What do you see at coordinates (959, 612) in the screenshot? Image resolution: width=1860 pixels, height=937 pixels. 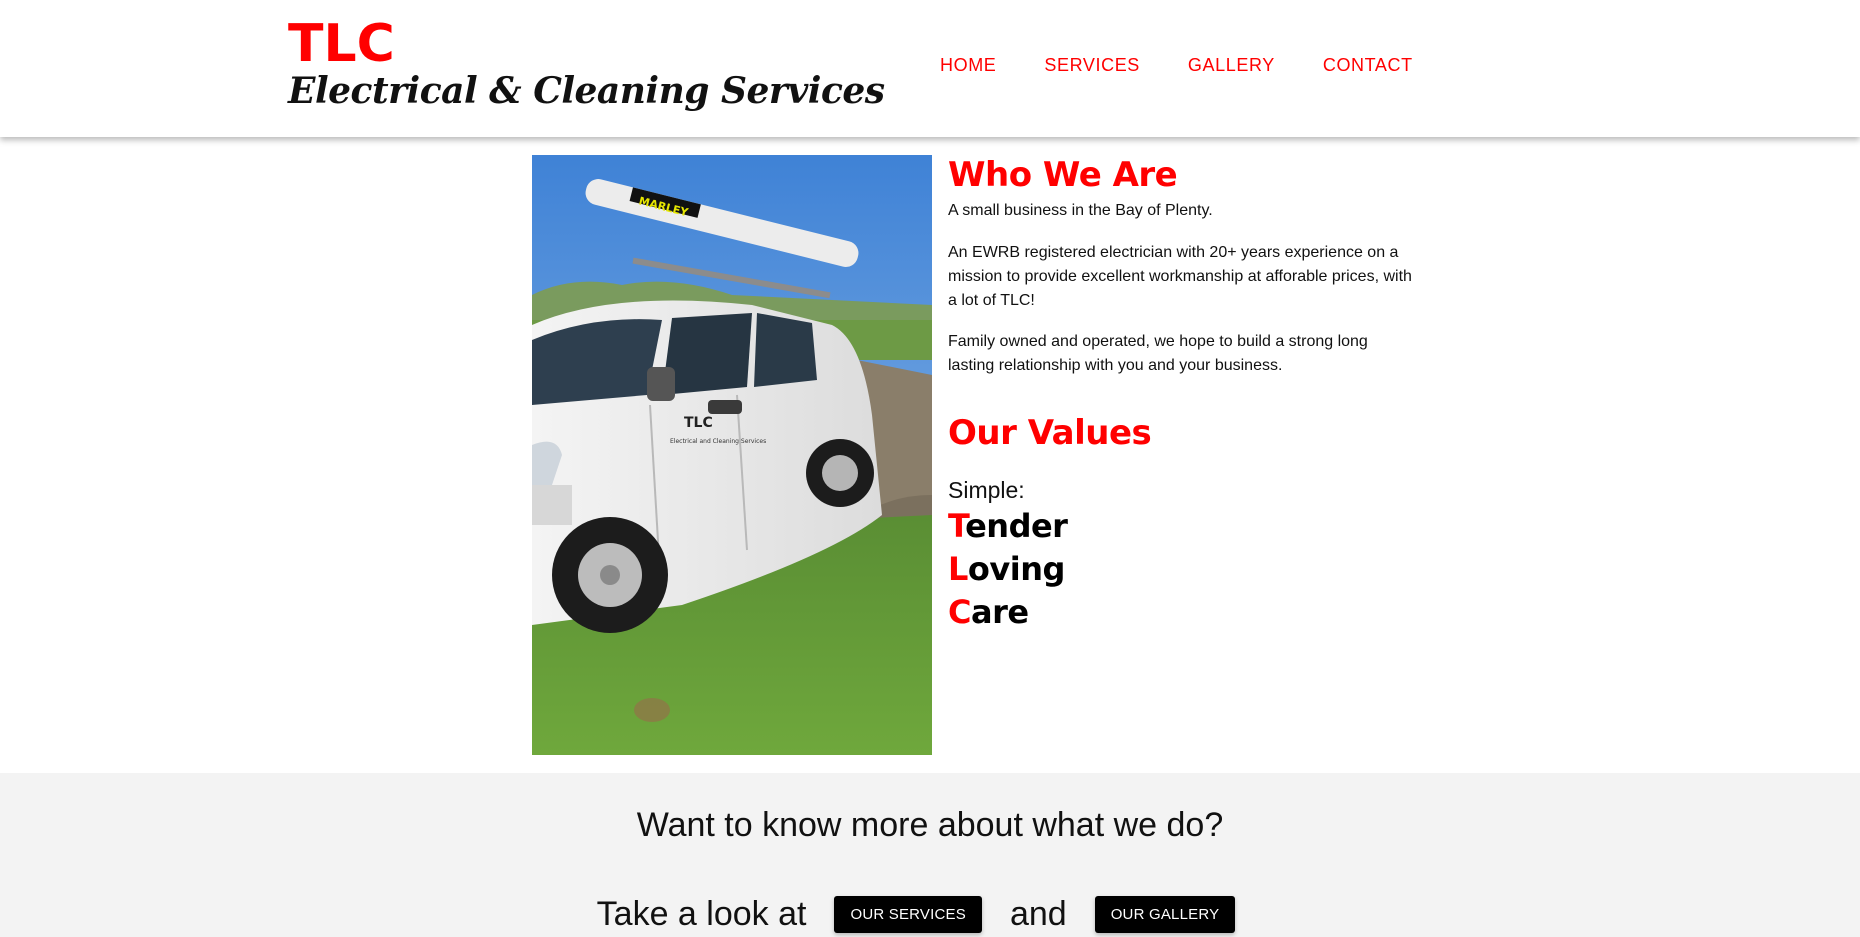 I see `value-initial: C` at bounding box center [959, 612].